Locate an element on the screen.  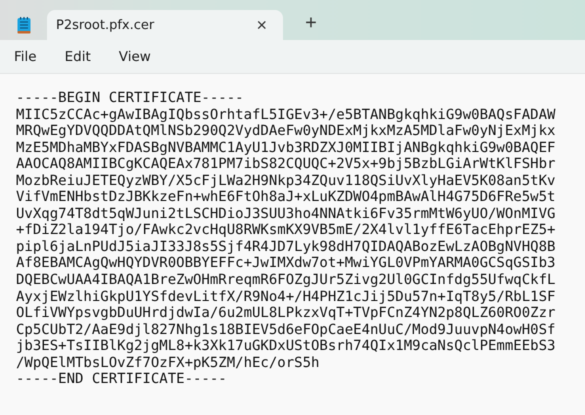
close-tab-button: × is located at coordinates (261, 25).